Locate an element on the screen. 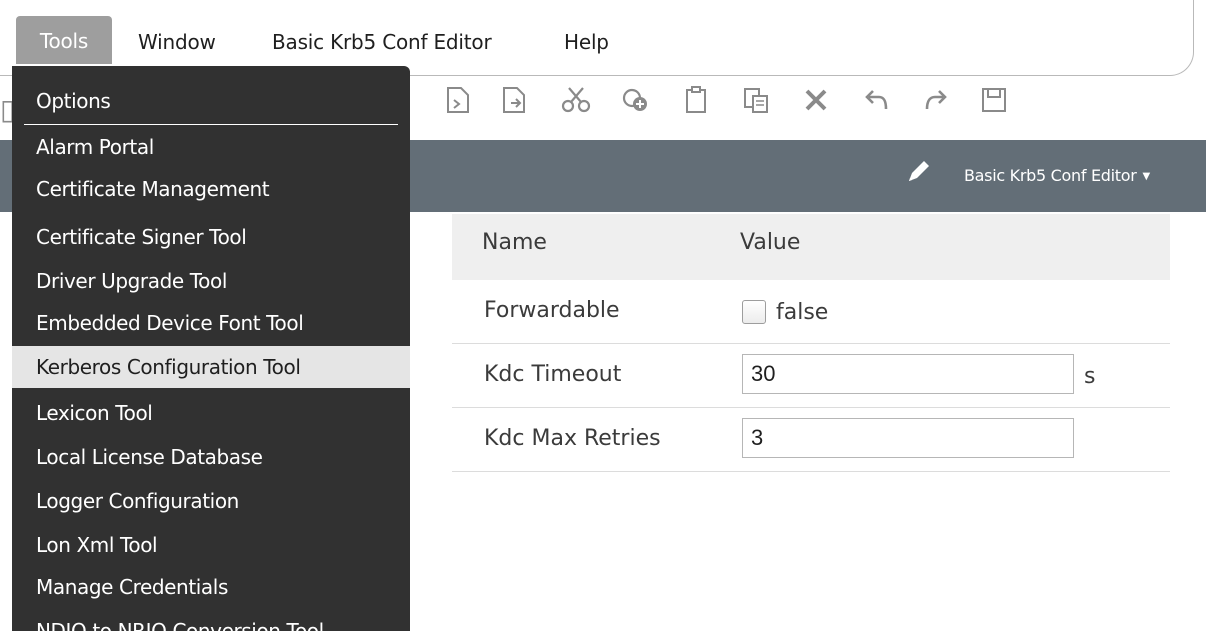 This screenshot has height=631, width=1206. menu-item-driver-upgrade-tool: Driver Upgrade Tool is located at coordinates (211, 281).